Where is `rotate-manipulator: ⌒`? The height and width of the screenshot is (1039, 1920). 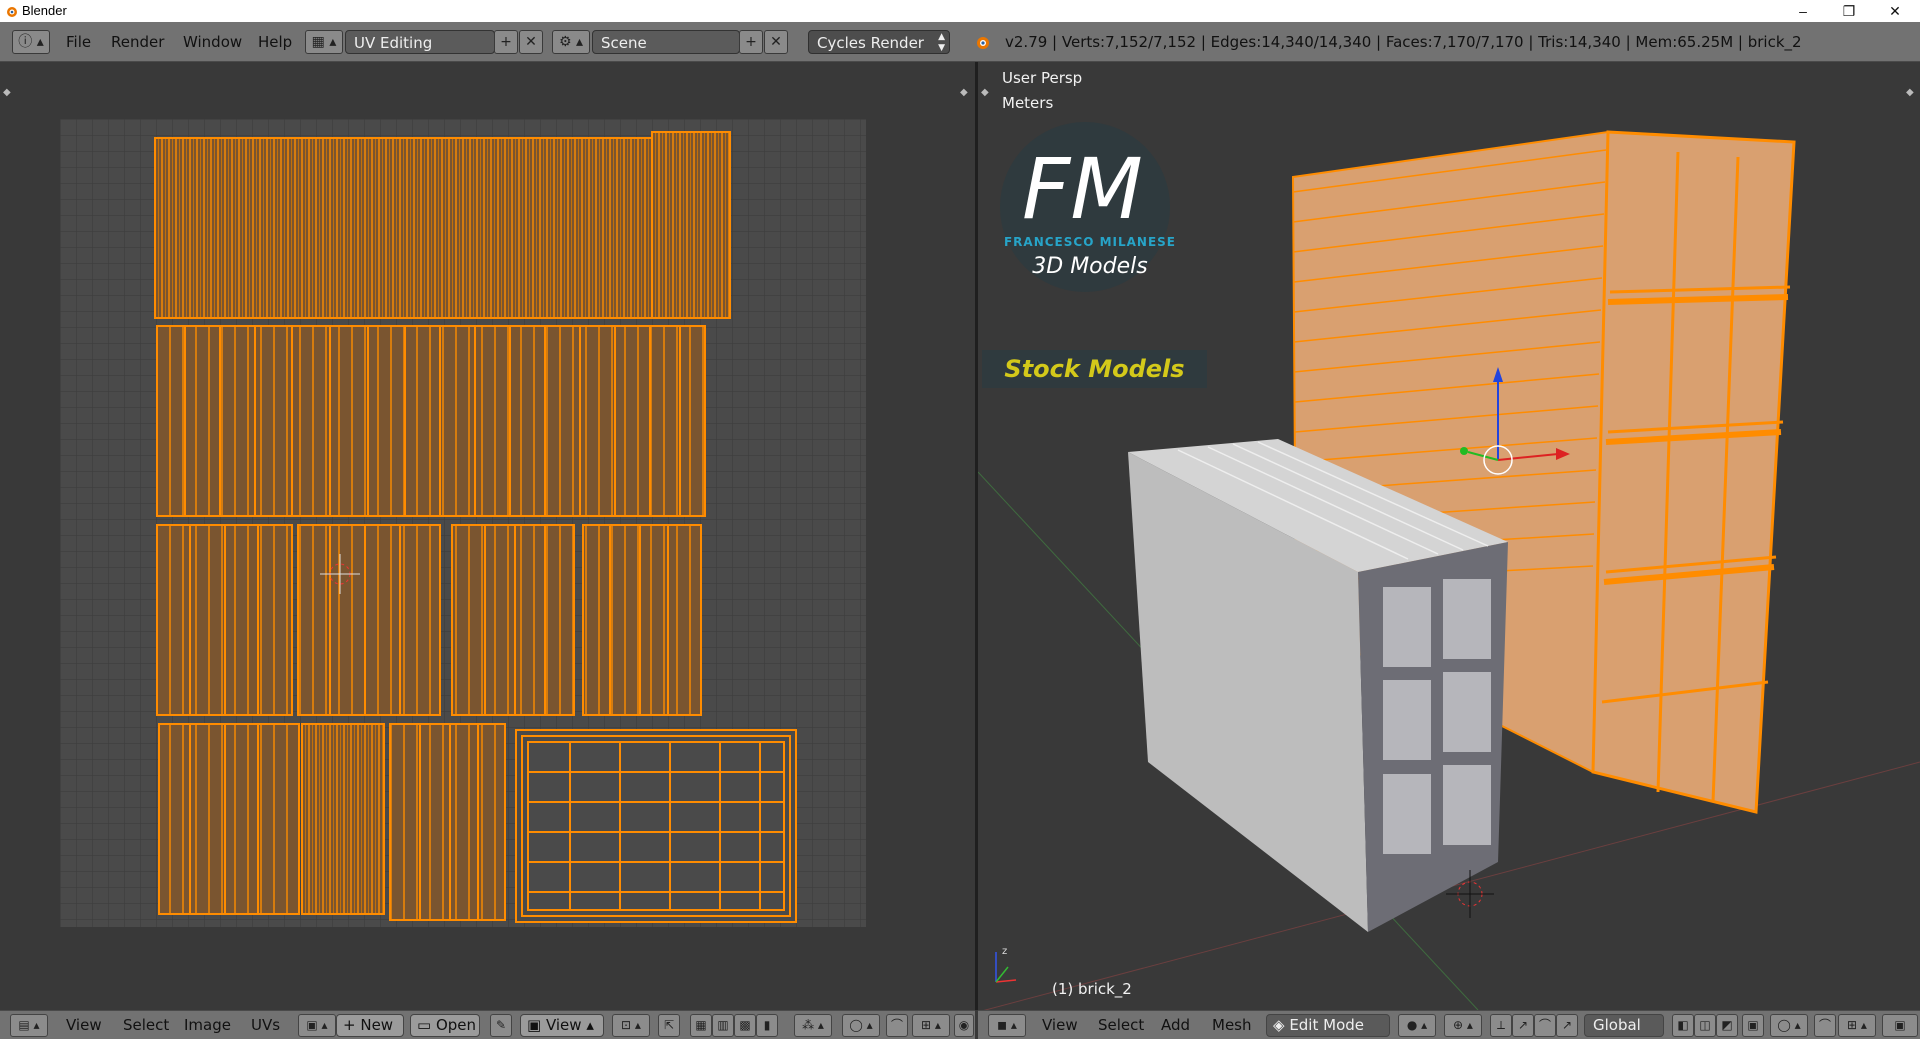 rotate-manipulator: ⌒ is located at coordinates (1545, 1025).